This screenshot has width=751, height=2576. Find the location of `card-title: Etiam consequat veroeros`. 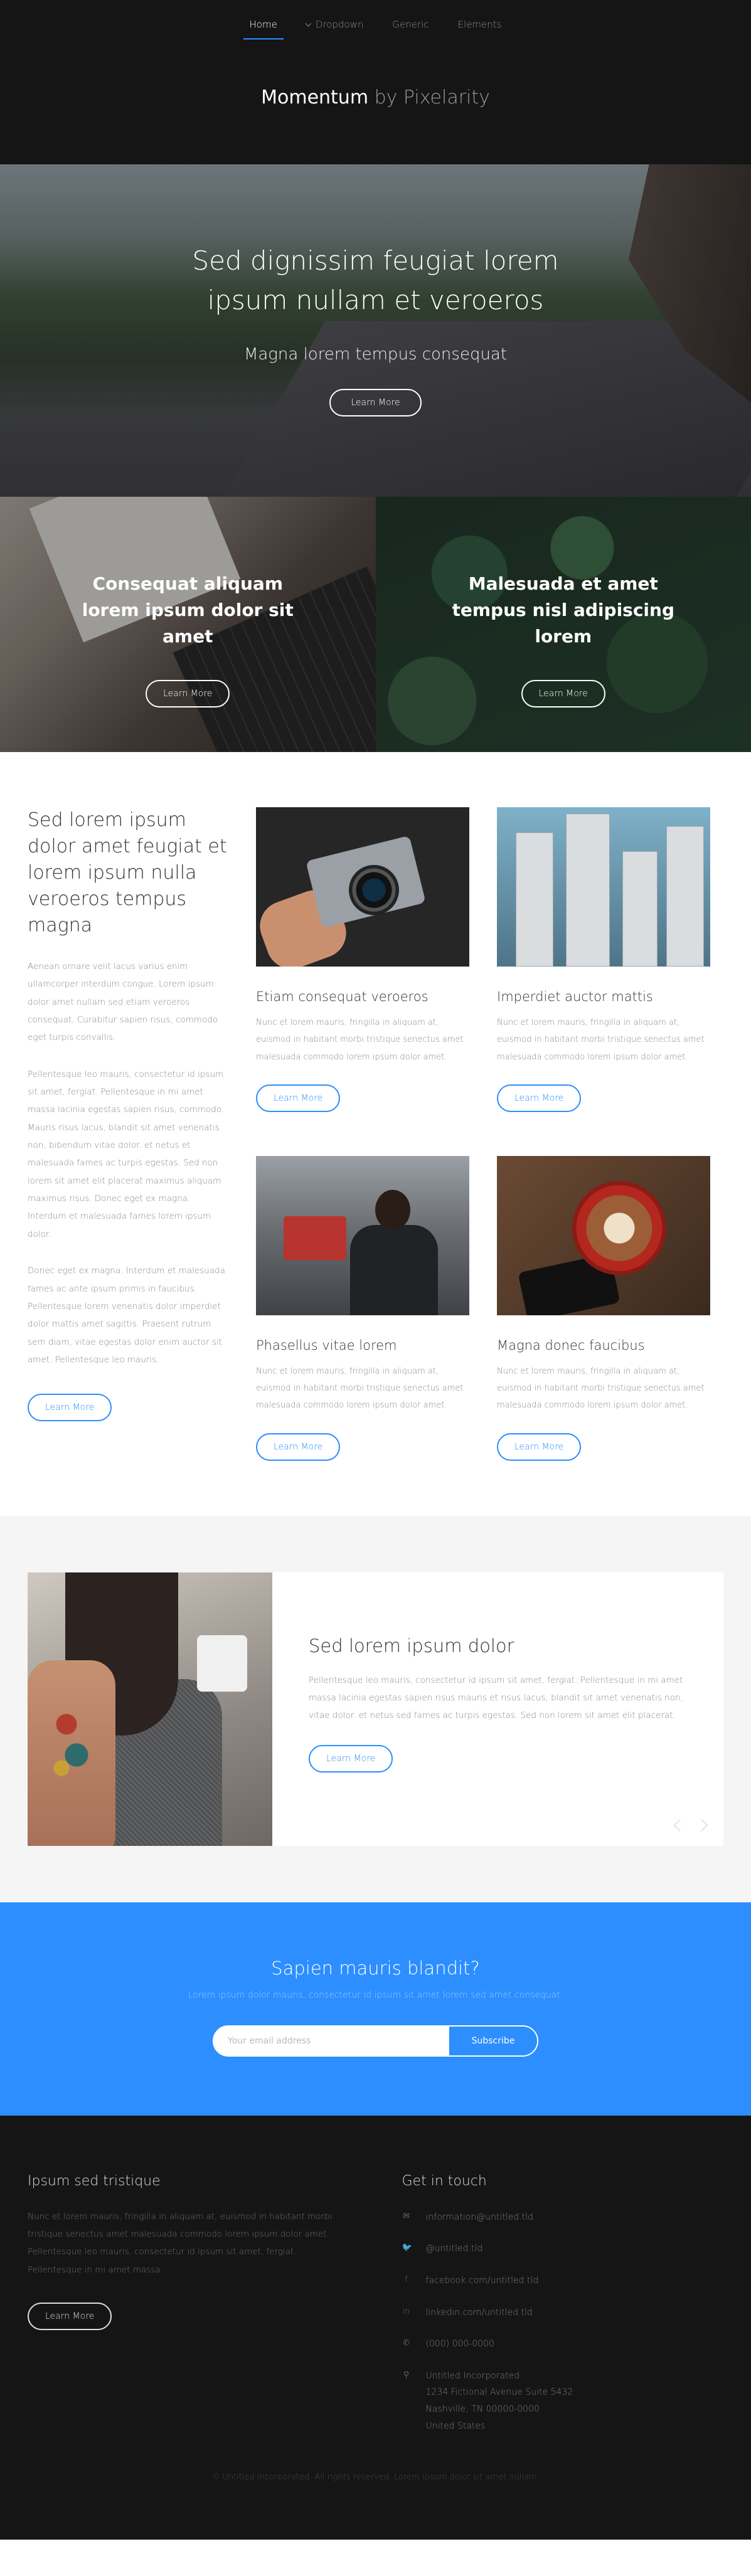

card-title: Etiam consequat veroeros is located at coordinates (342, 996).